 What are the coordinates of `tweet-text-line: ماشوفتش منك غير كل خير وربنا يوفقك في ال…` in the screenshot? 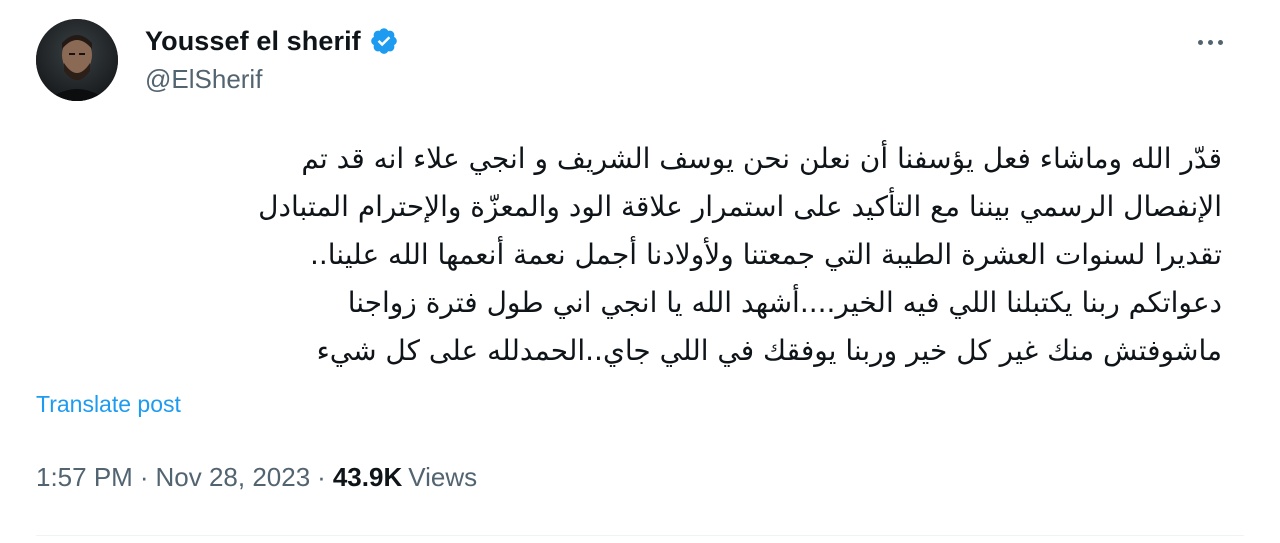 It's located at (769, 350).